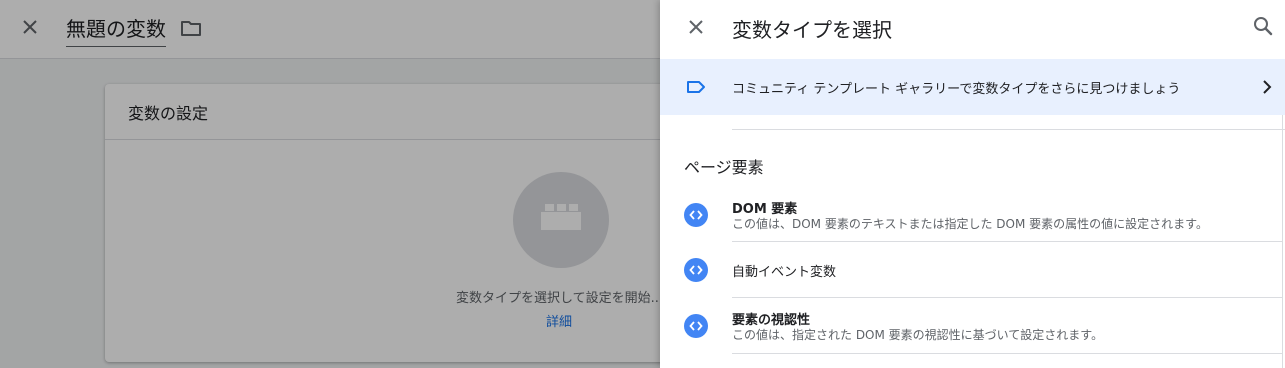 This screenshot has height=368, width=1285. I want to click on community-gallery-banner: コミュニティ テンプレート ギャラリーで変数タイプをさらに見つけましょう, so click(972, 87).